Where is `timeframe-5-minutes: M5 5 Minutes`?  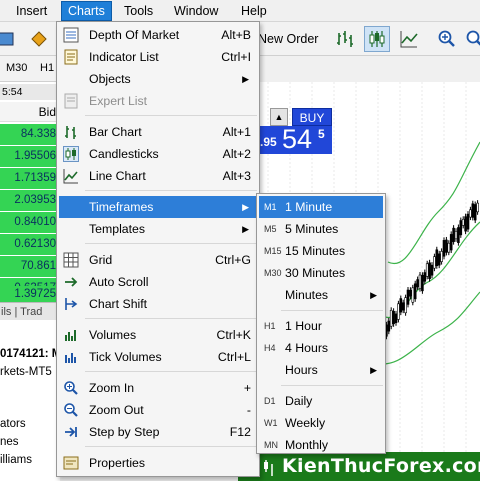 timeframe-5-minutes: M5 5 Minutes is located at coordinates (321, 229).